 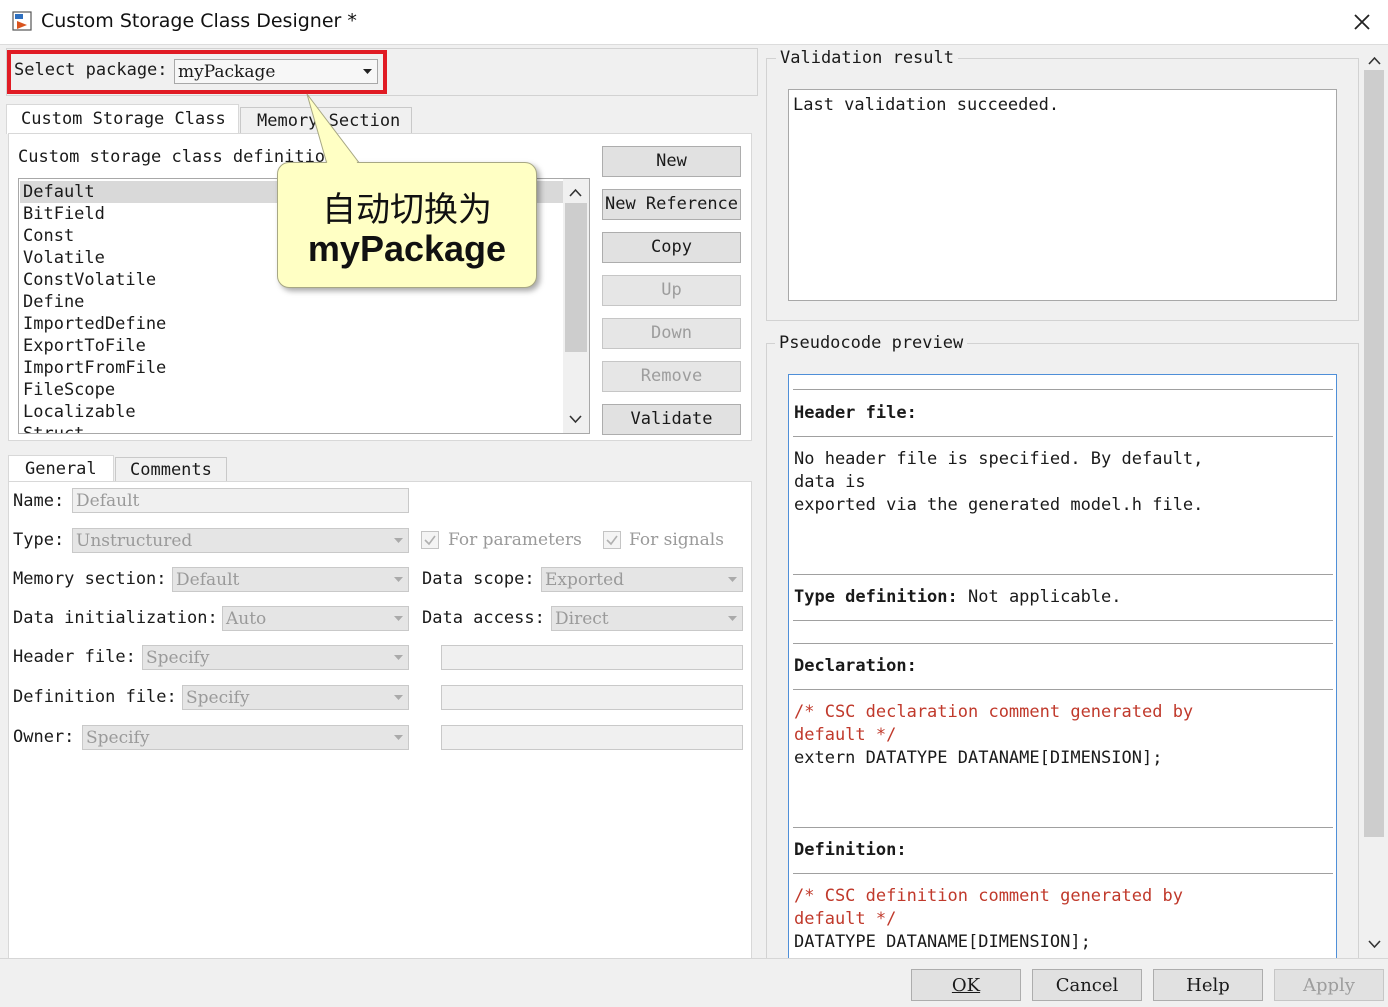 I want to click on new-reference-button: New Reference, so click(x=671, y=204).